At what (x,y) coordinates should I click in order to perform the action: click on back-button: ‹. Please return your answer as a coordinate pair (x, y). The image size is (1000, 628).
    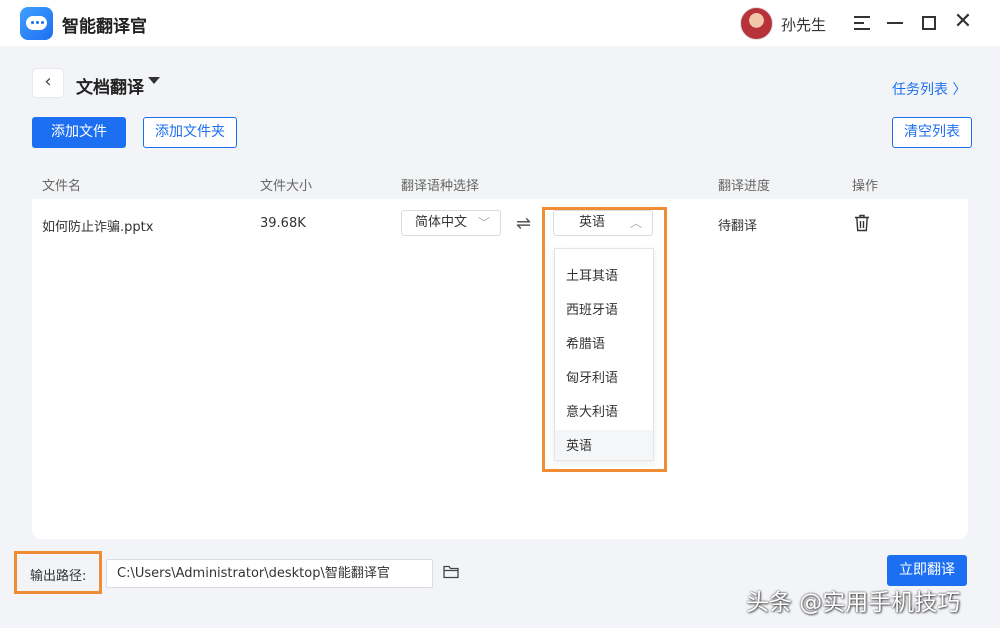
    Looking at the image, I should click on (48, 83).